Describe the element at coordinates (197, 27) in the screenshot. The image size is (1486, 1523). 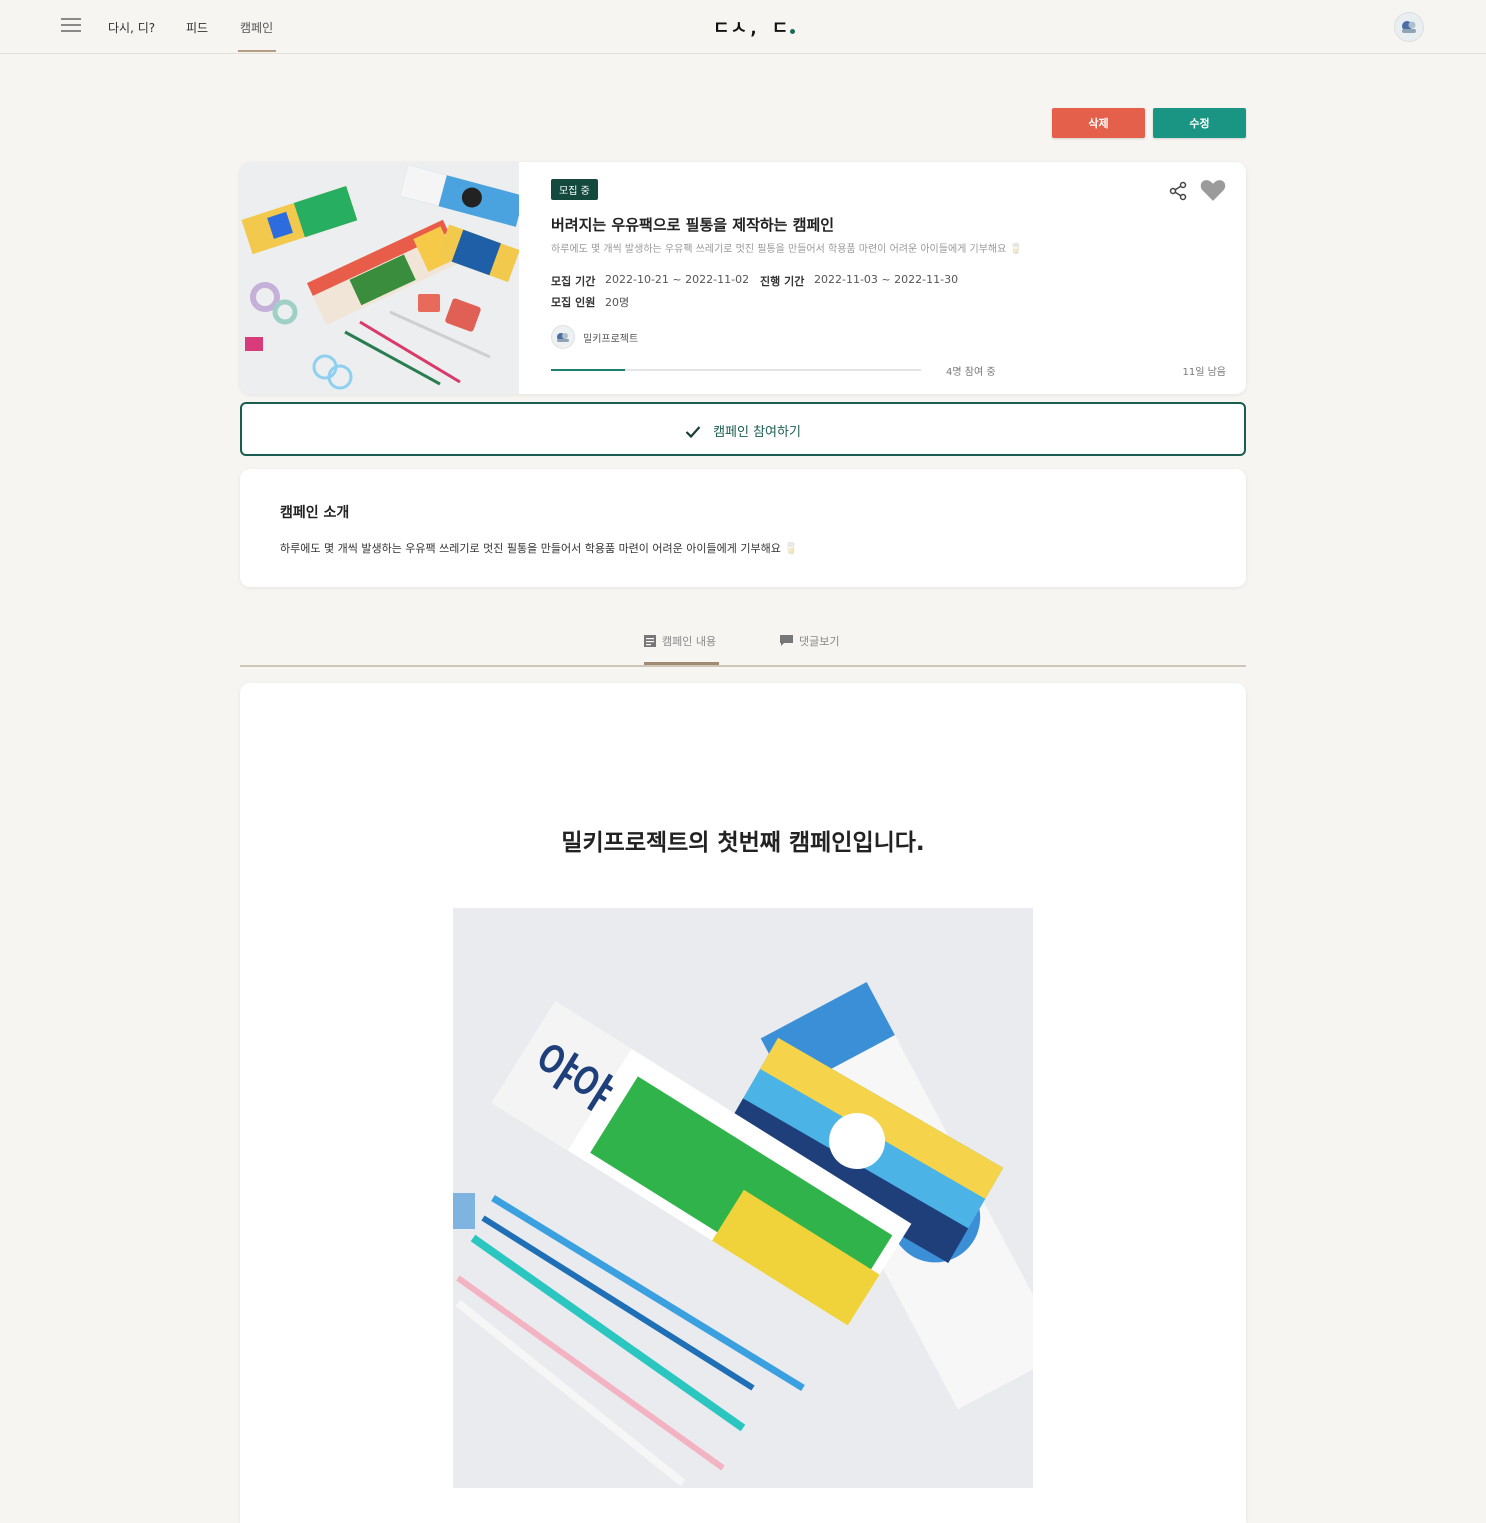
I see `nav-item-feed: 피드` at that location.